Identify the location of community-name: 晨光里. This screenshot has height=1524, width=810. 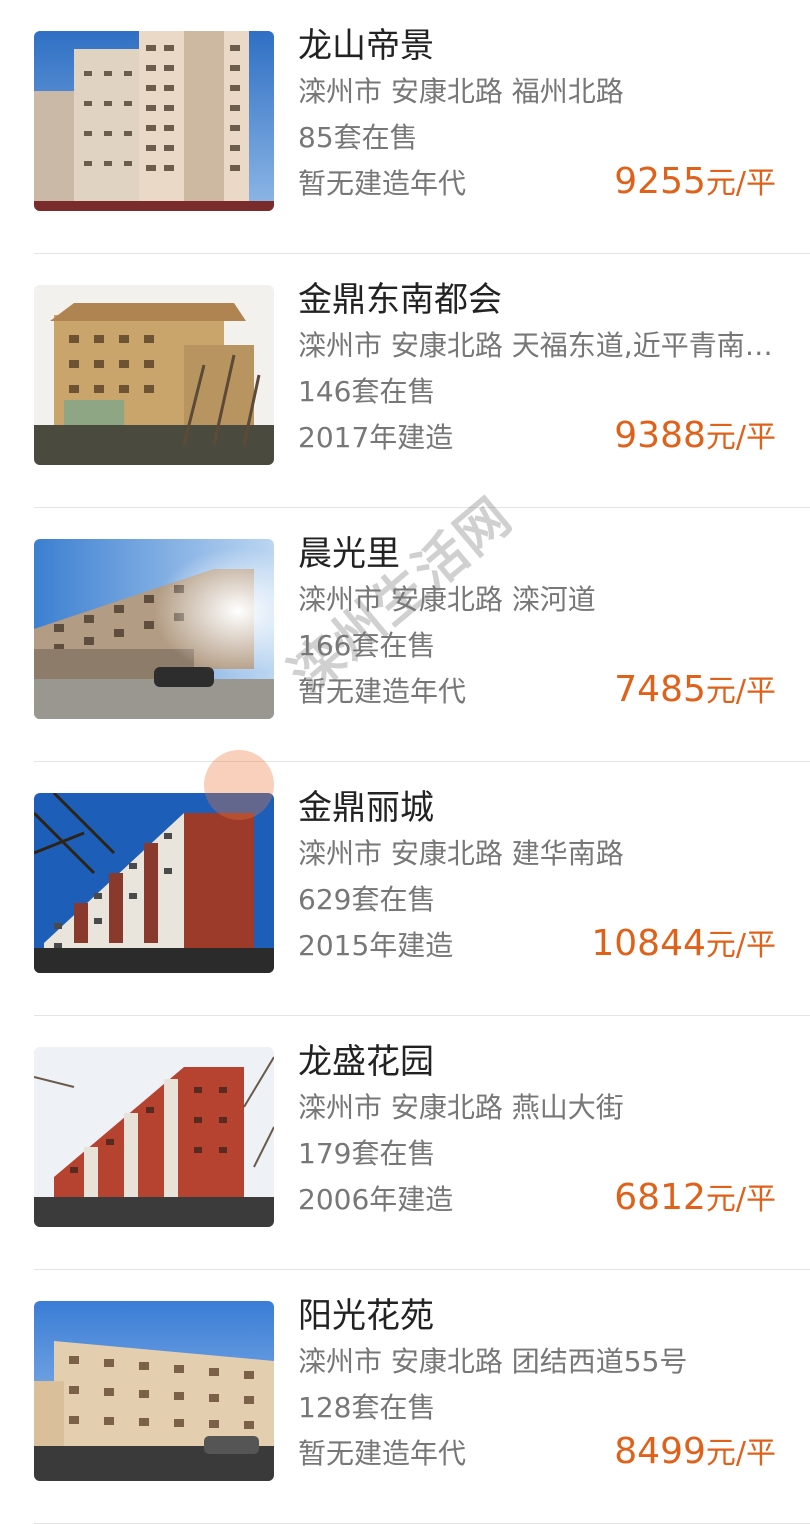
(349, 554).